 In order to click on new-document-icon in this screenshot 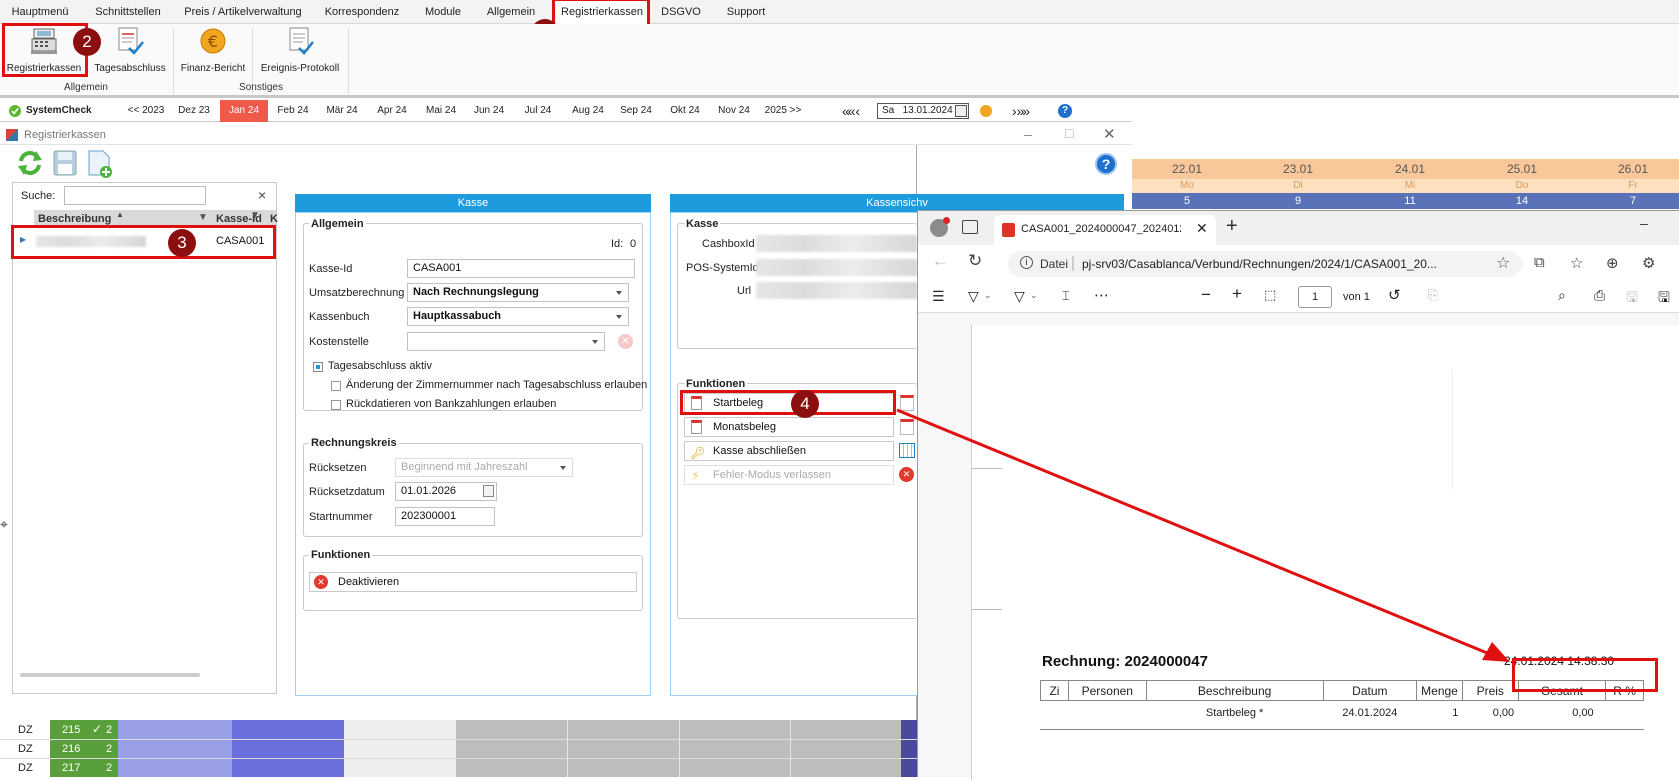, I will do `click(100, 164)`.